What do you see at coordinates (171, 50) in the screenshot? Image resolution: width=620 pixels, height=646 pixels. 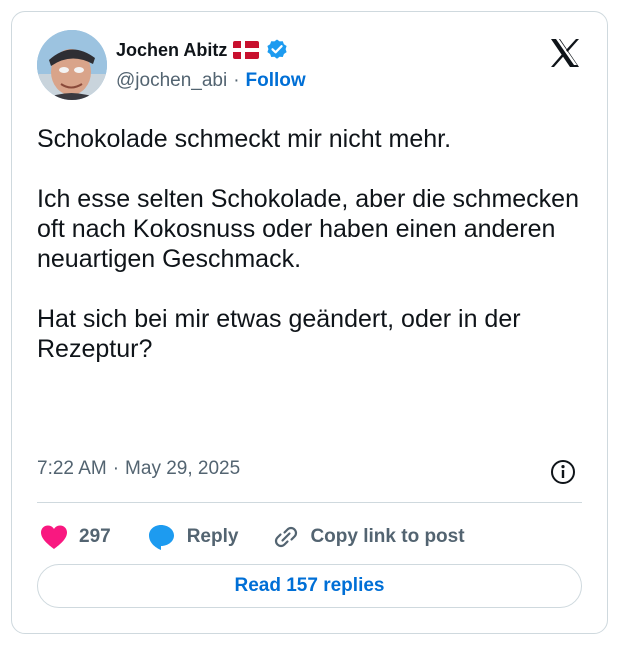 I see `author-name: Jochen Abitz` at bounding box center [171, 50].